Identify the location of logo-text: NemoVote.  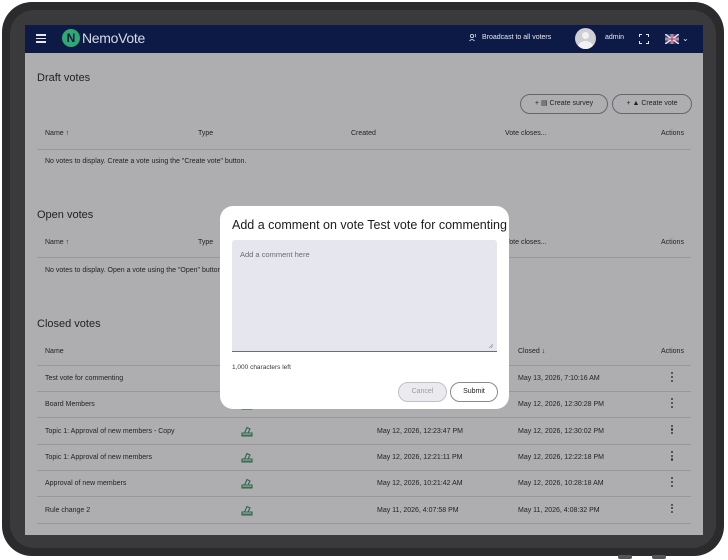
(113, 38).